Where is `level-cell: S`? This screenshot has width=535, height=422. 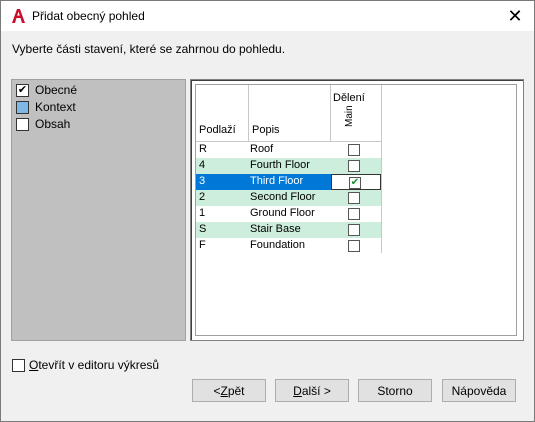 level-cell: S is located at coordinates (203, 229).